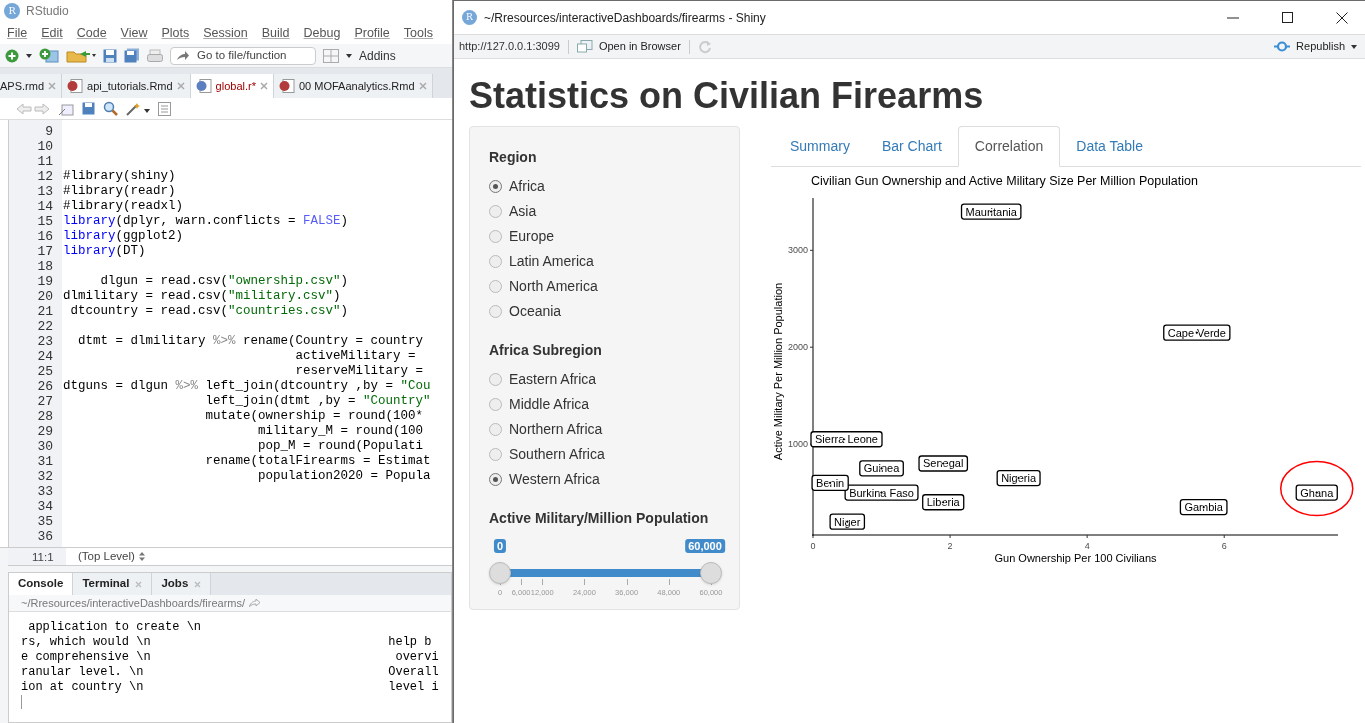 This screenshot has width=1365, height=723. I want to click on tick-label: 0, so click(813, 546).